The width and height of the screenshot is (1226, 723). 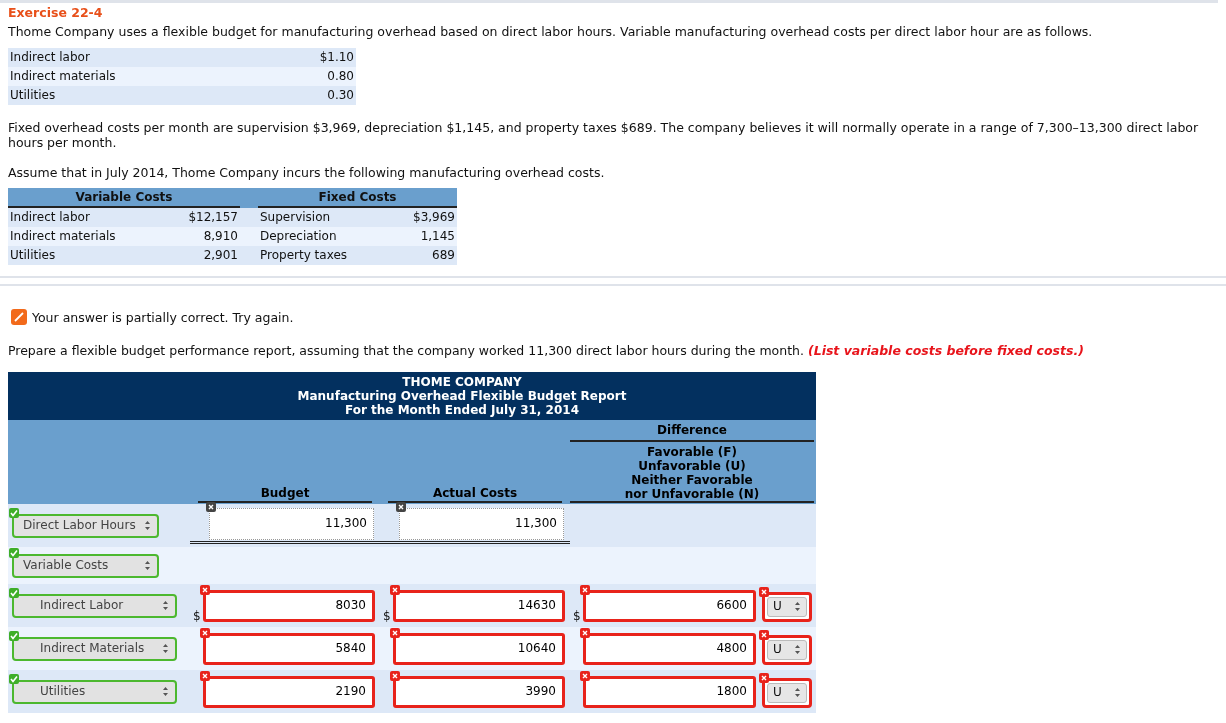 What do you see at coordinates (692, 432) in the screenshot?
I see `column-header: Difference` at bounding box center [692, 432].